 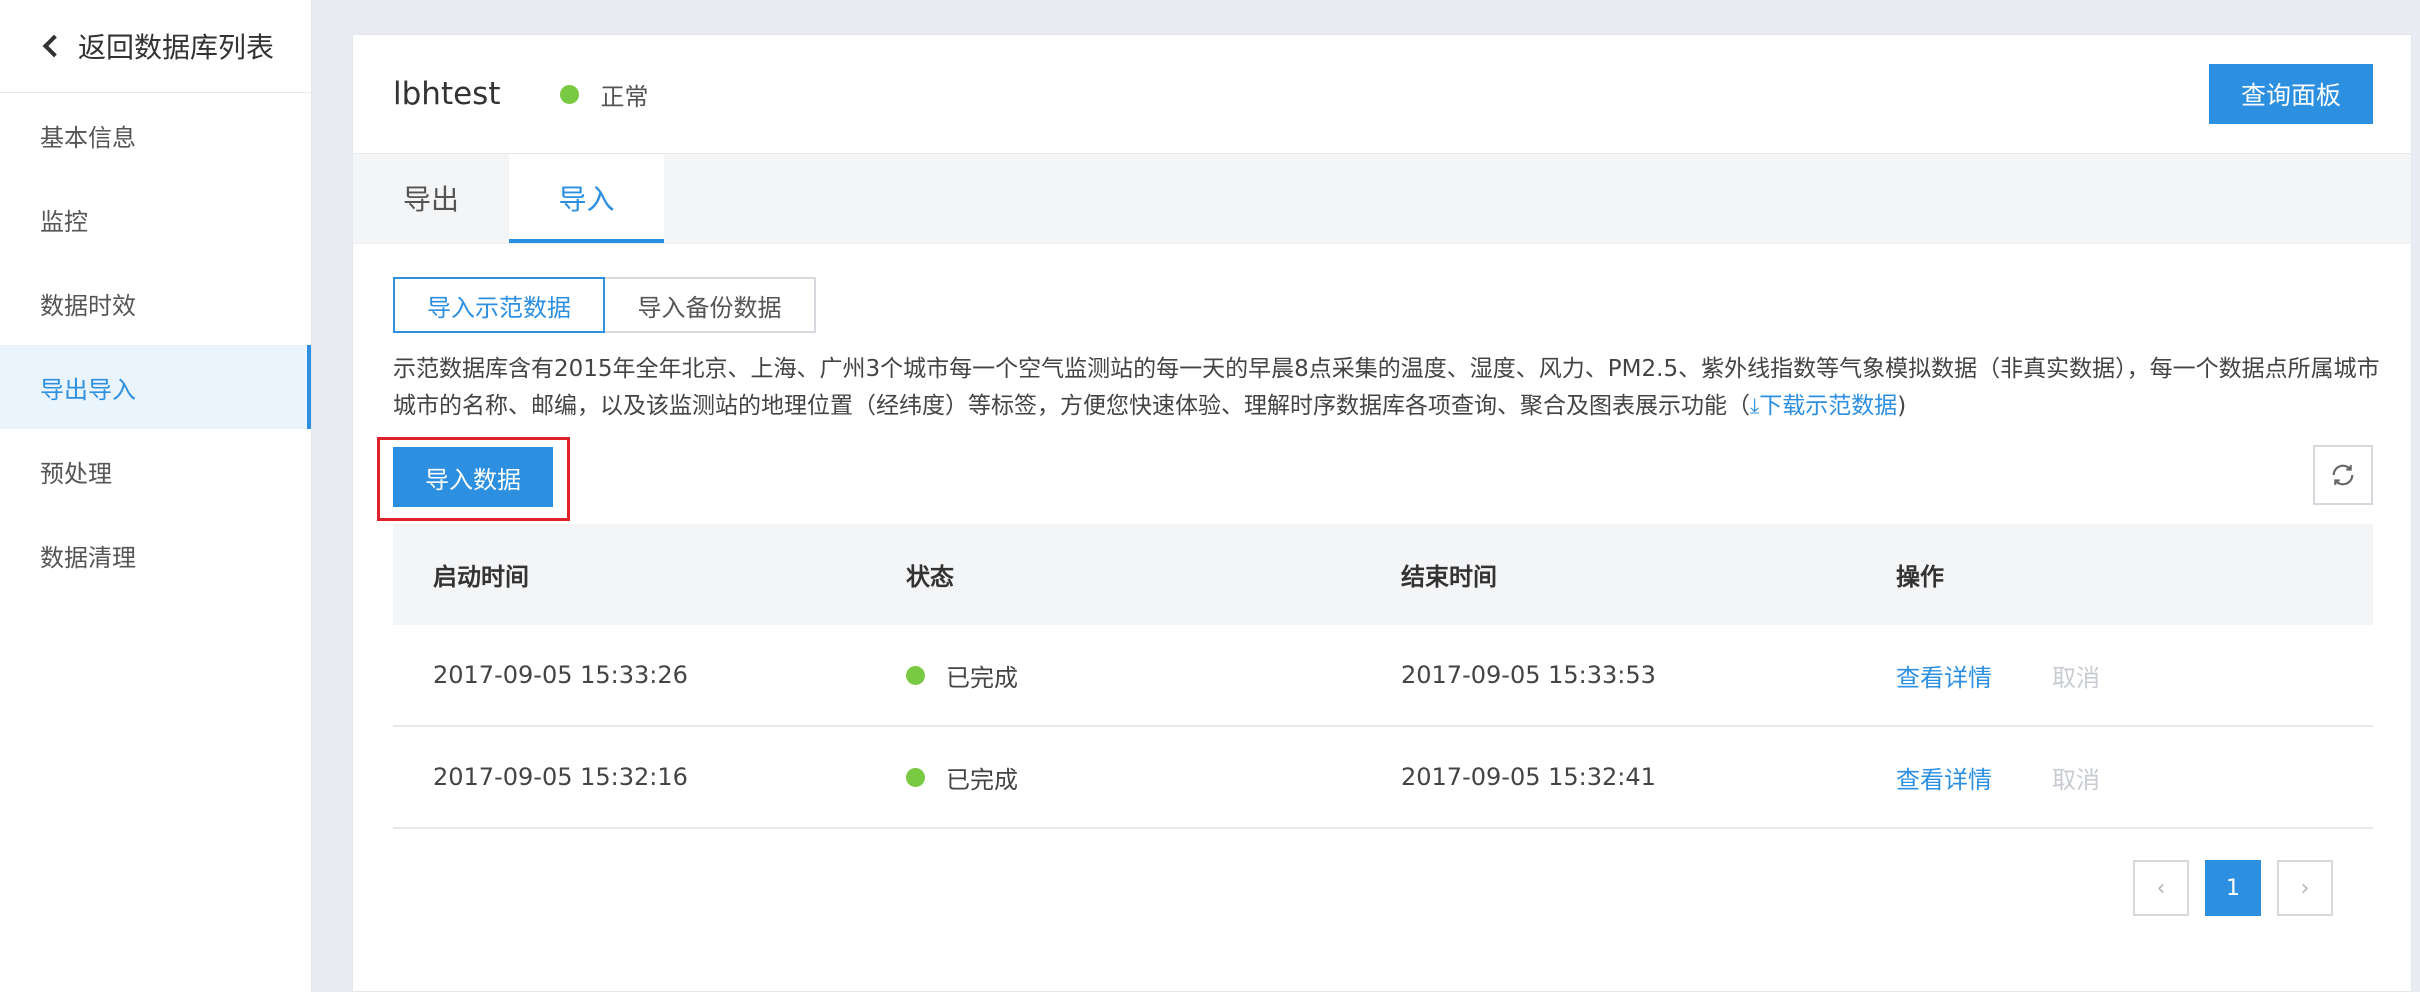 I want to click on sidebar: 返回数据库列表 基本信息 监控 数据时效 导出导入 预处理 数据清理, so click(x=156, y=496).